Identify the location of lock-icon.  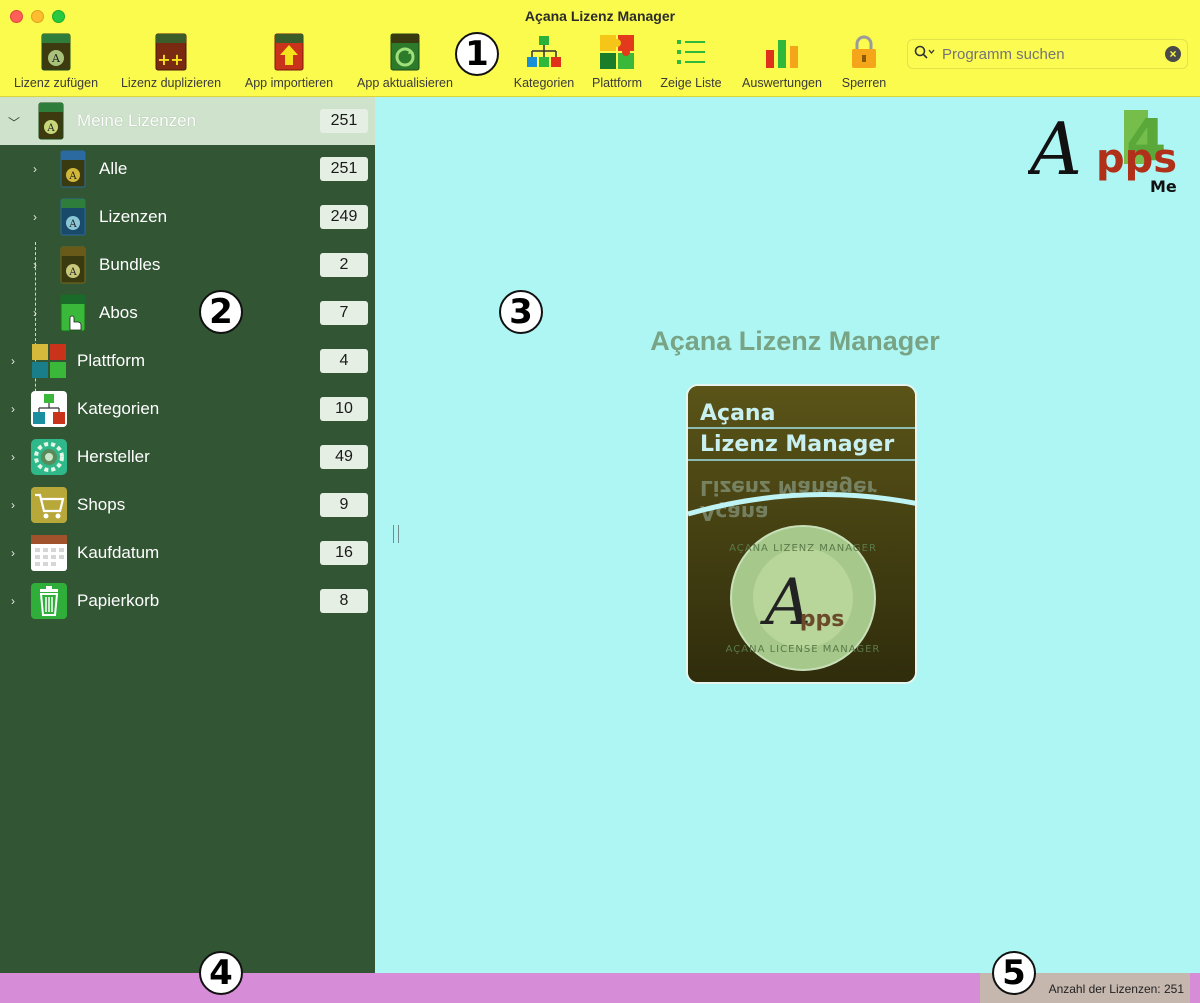
(864, 52).